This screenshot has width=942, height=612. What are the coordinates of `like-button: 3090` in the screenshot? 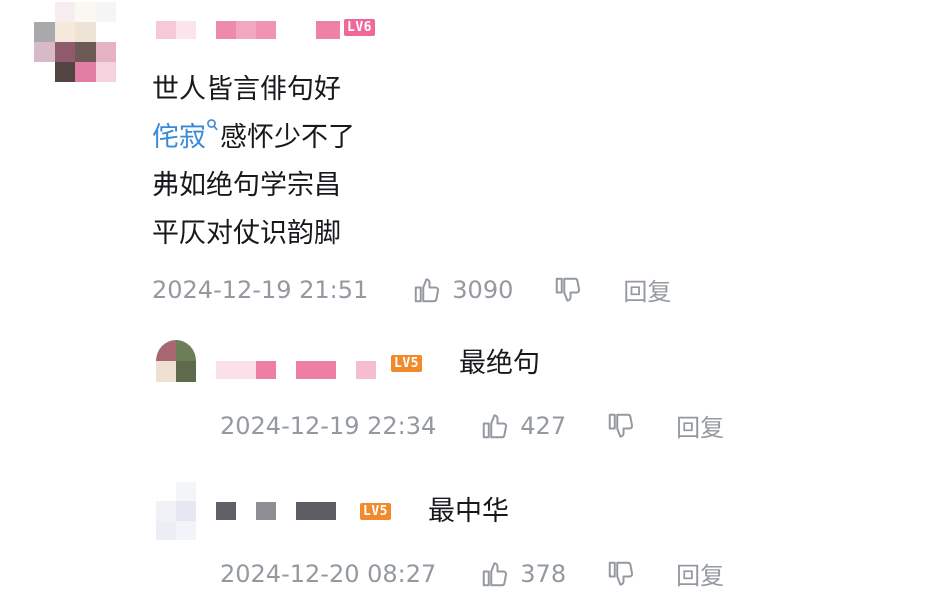 It's located at (462, 290).